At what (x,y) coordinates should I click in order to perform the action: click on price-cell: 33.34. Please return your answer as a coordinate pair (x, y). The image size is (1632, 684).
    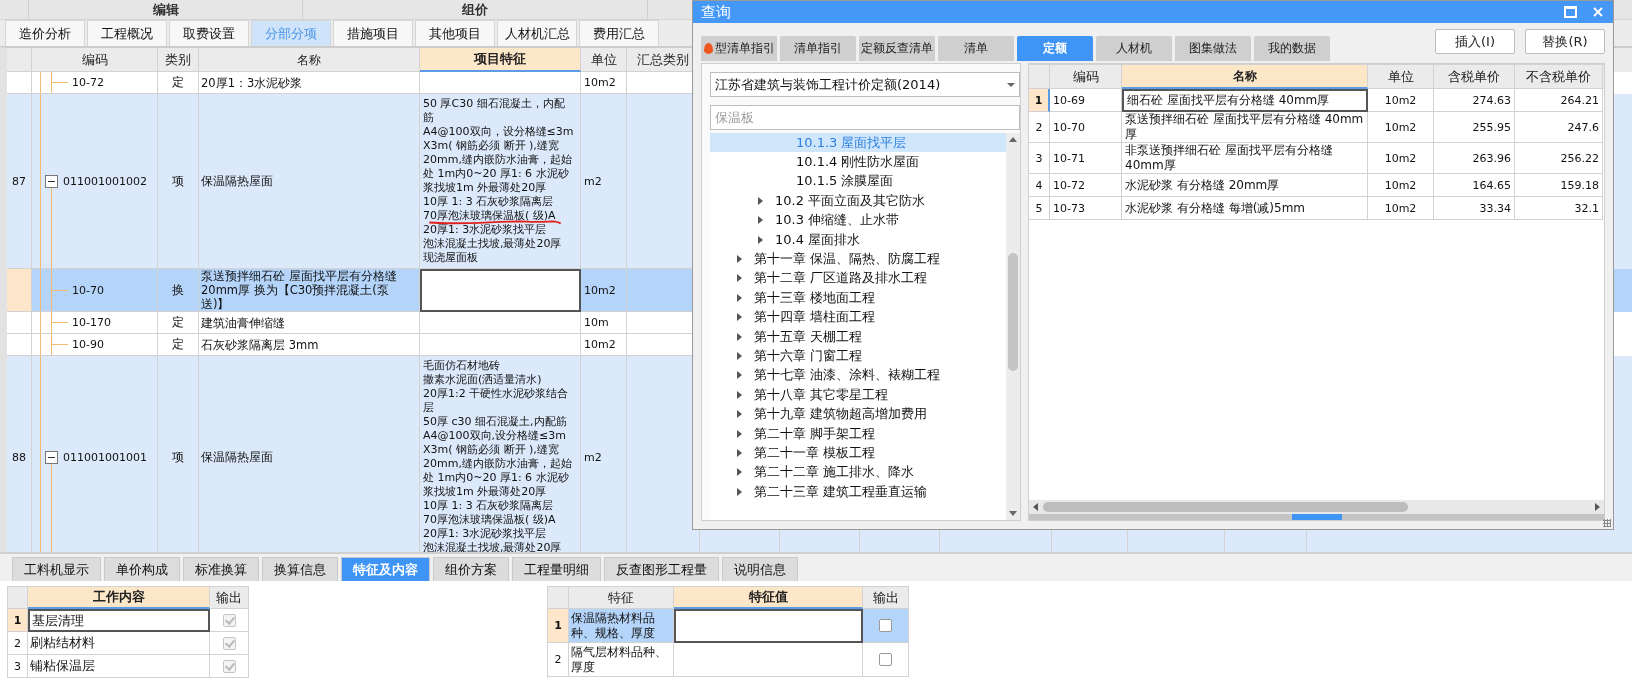
    Looking at the image, I should click on (1474, 208).